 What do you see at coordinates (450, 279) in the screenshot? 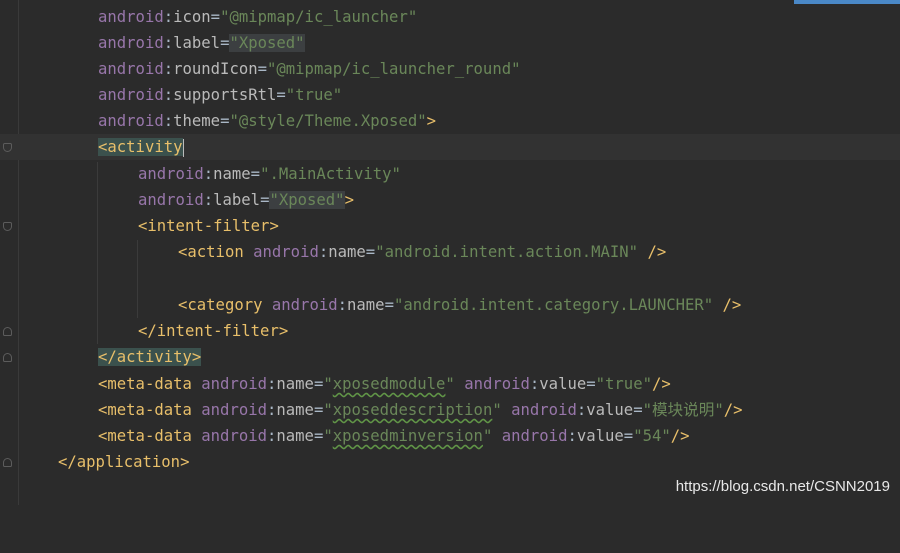
I see `code-line-empty` at bounding box center [450, 279].